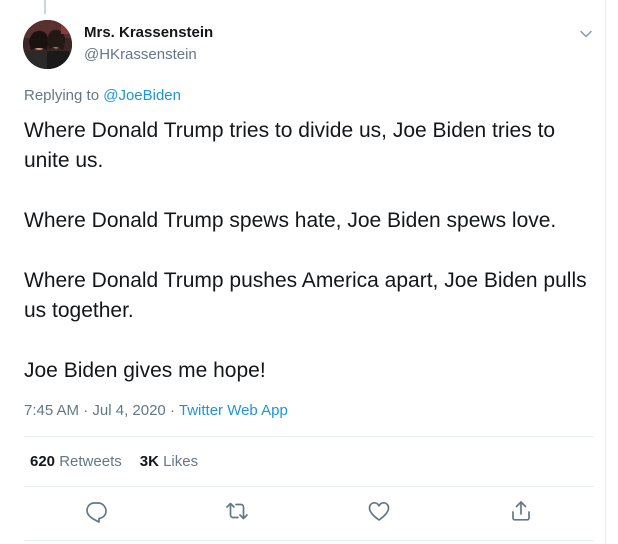 Image resolution: width=618 pixels, height=544 pixels. What do you see at coordinates (237, 511) in the screenshot?
I see `retweet-icon` at bounding box center [237, 511].